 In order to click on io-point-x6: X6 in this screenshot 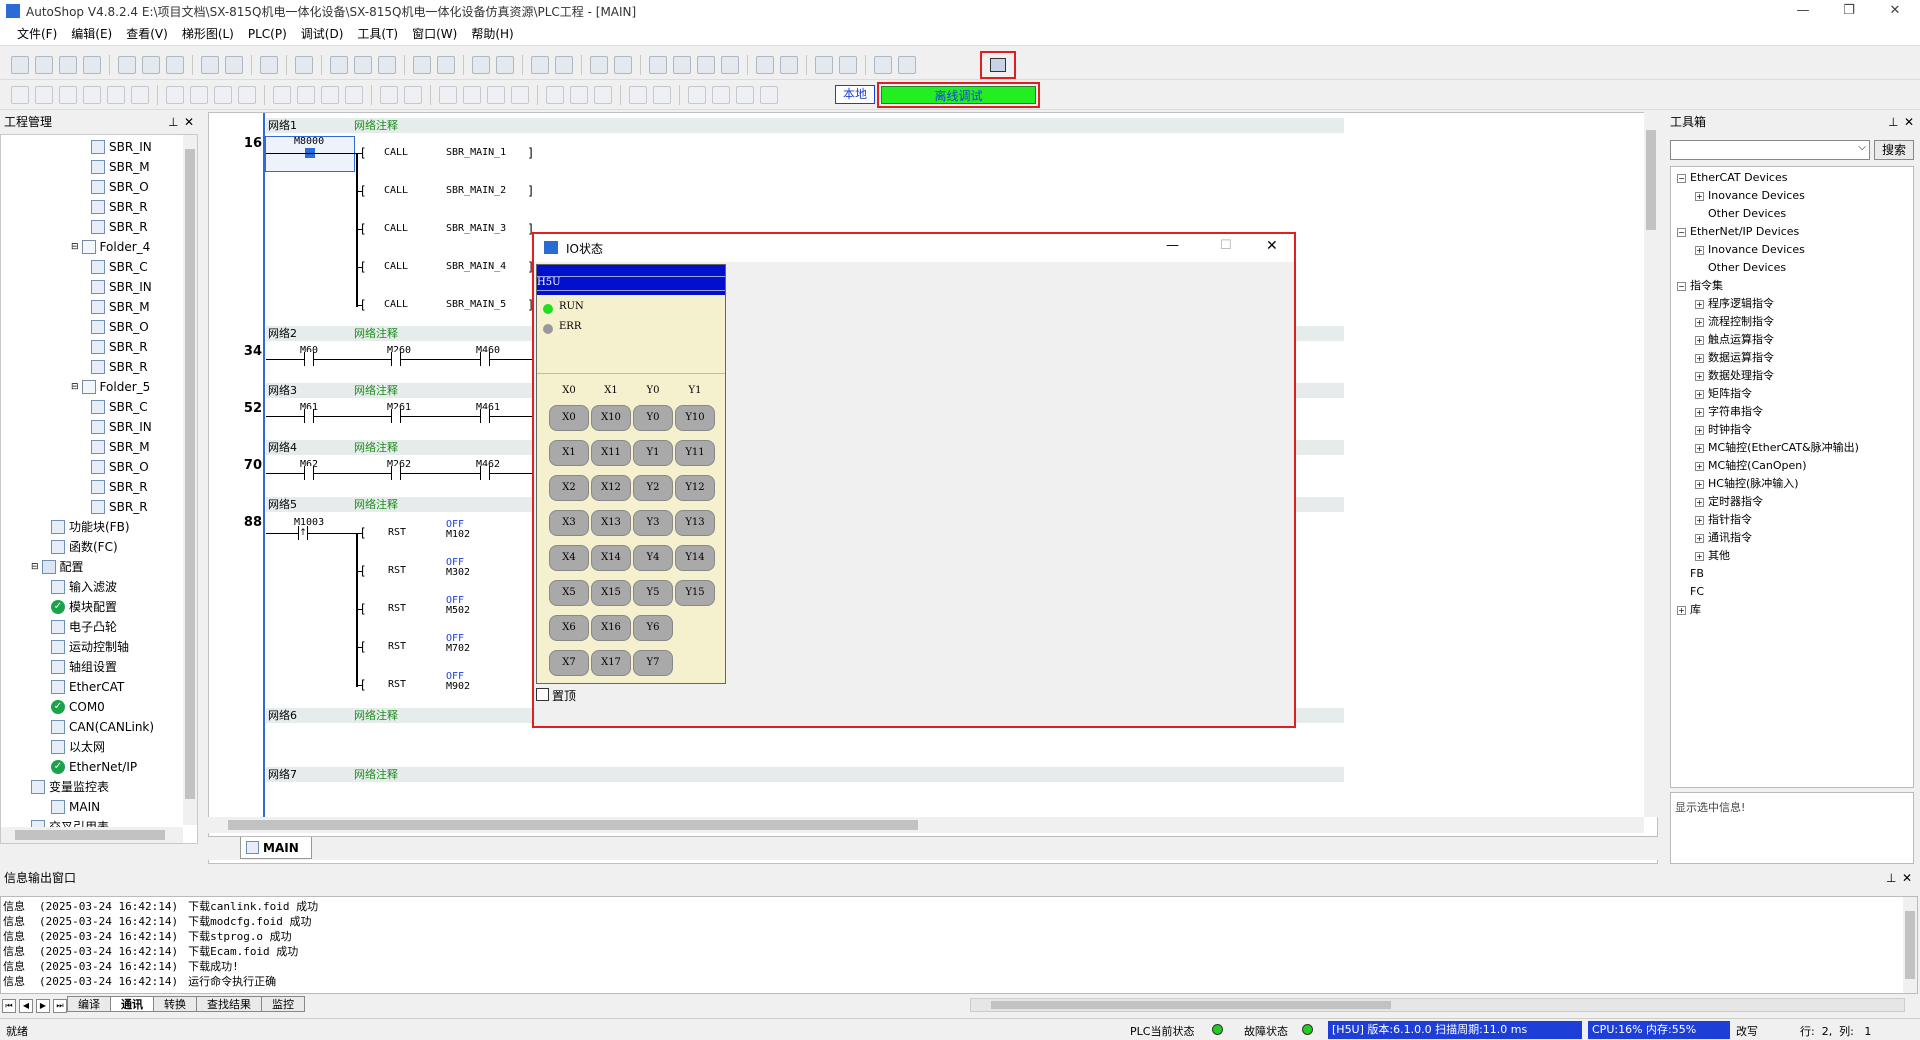, I will do `click(569, 628)`.